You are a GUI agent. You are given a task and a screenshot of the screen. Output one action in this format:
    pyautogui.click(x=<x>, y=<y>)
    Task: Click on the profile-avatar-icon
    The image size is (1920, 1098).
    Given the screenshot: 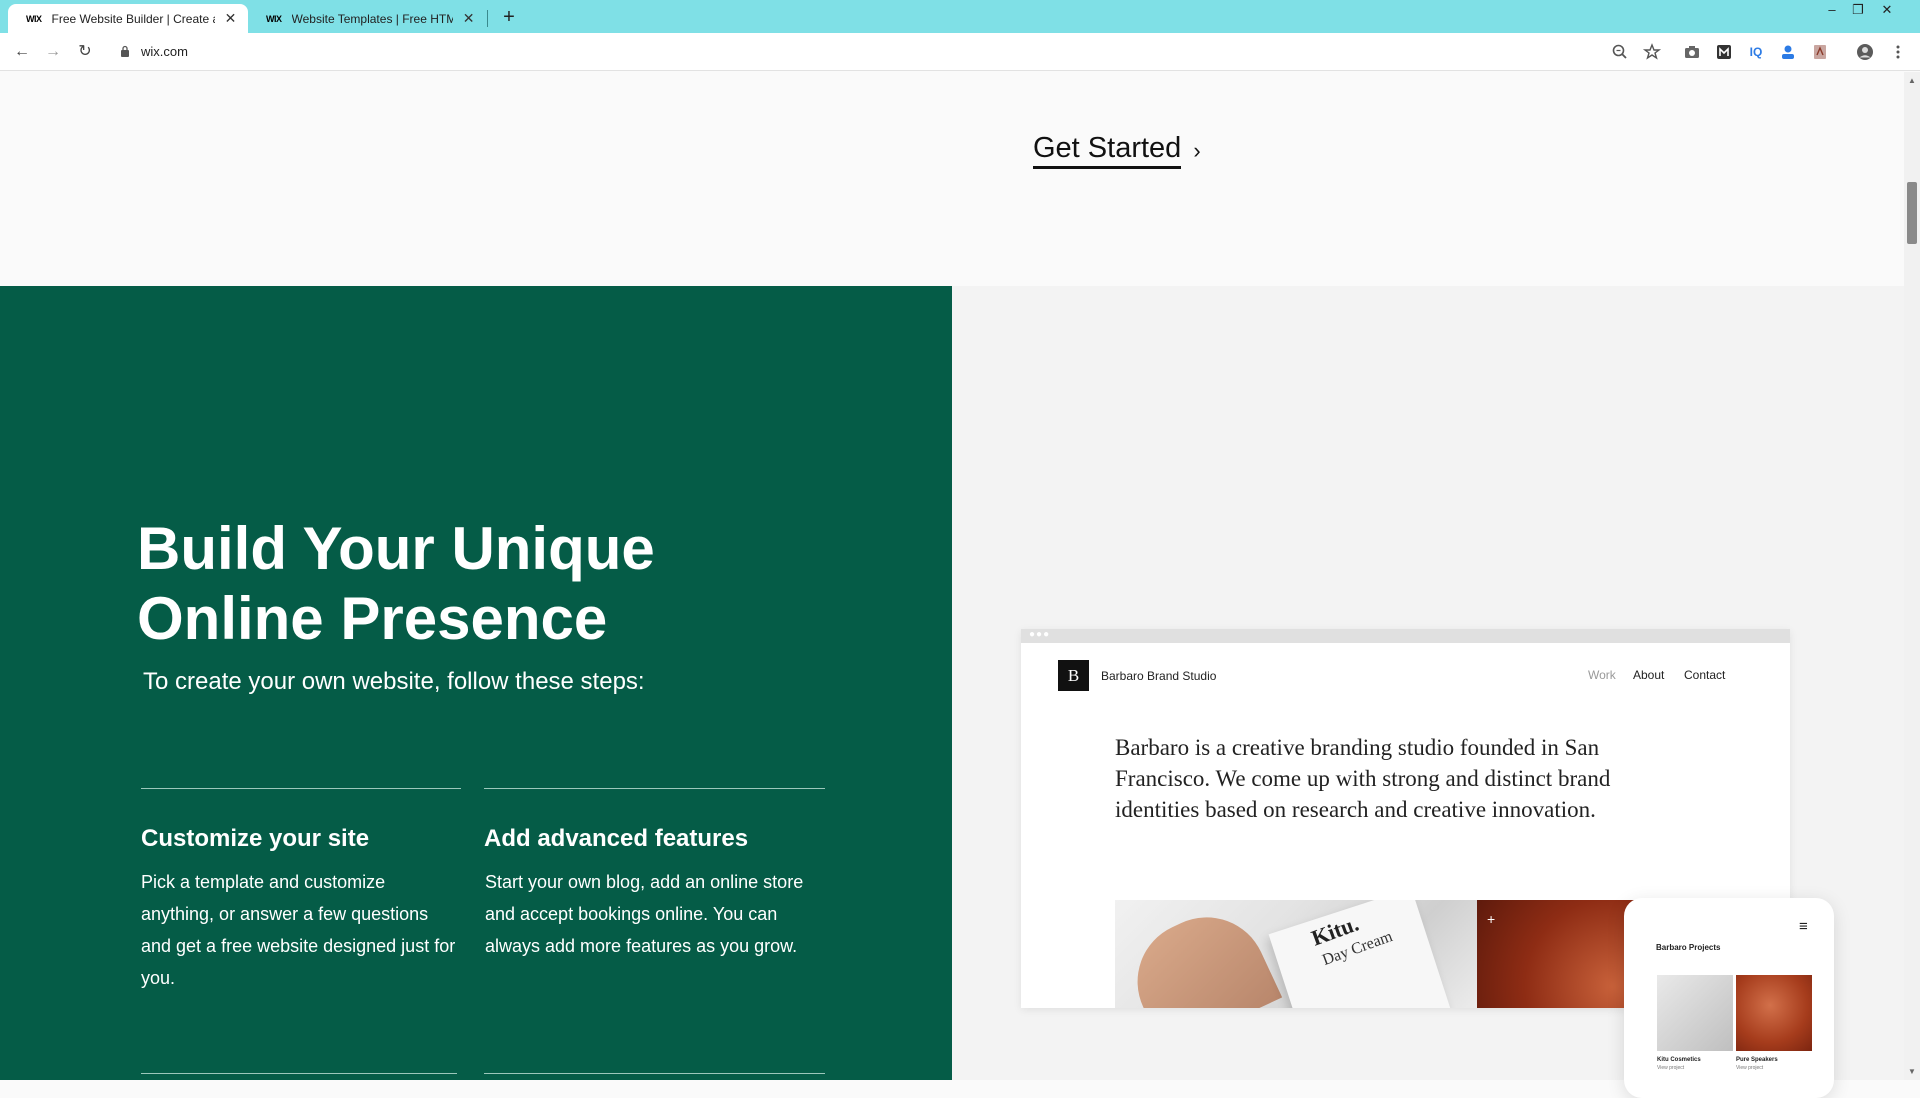 What is the action you would take?
    pyautogui.click(x=1865, y=52)
    